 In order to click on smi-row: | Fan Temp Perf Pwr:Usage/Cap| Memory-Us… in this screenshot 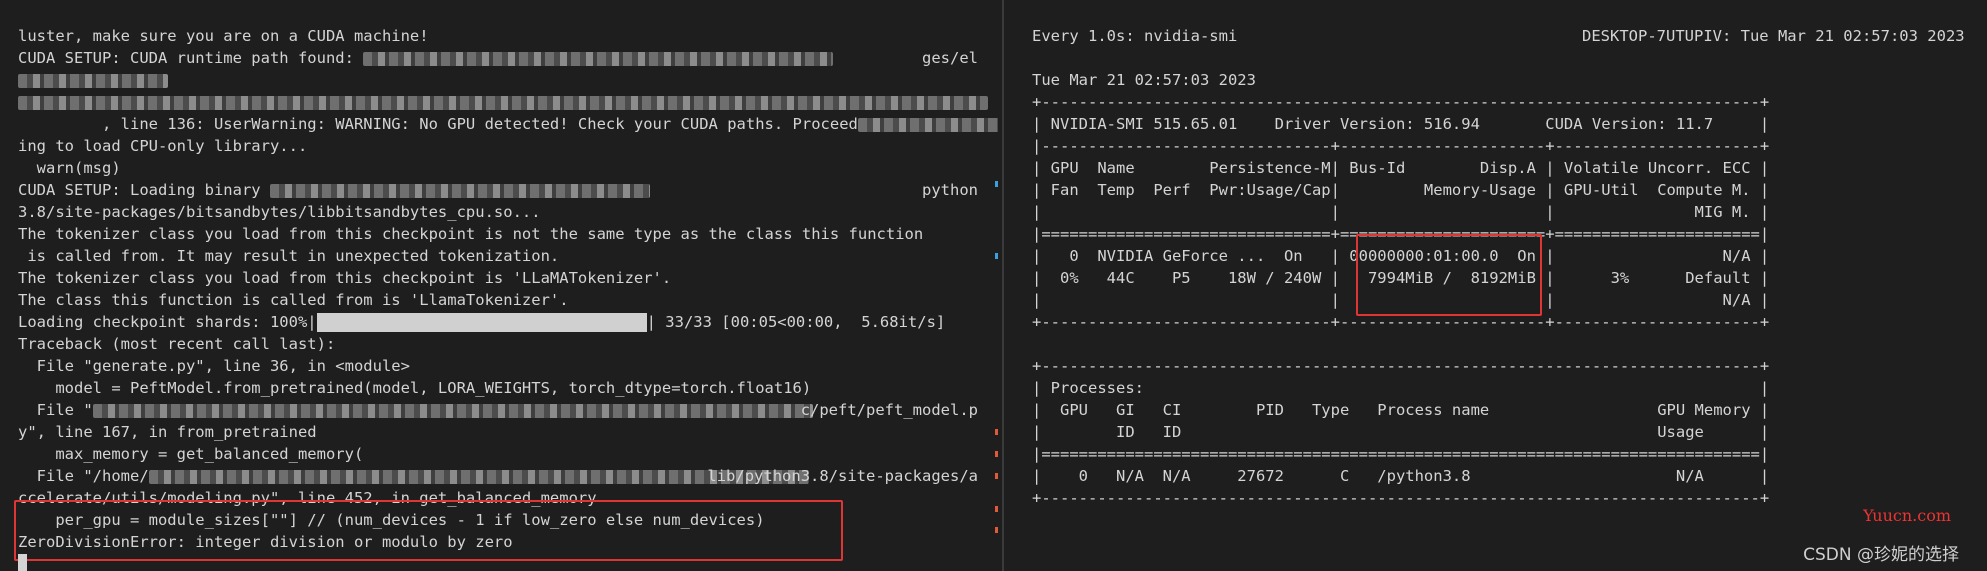, I will do `click(1401, 190)`.